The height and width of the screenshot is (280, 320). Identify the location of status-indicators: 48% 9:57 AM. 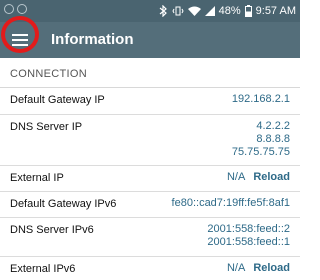
(225, 11).